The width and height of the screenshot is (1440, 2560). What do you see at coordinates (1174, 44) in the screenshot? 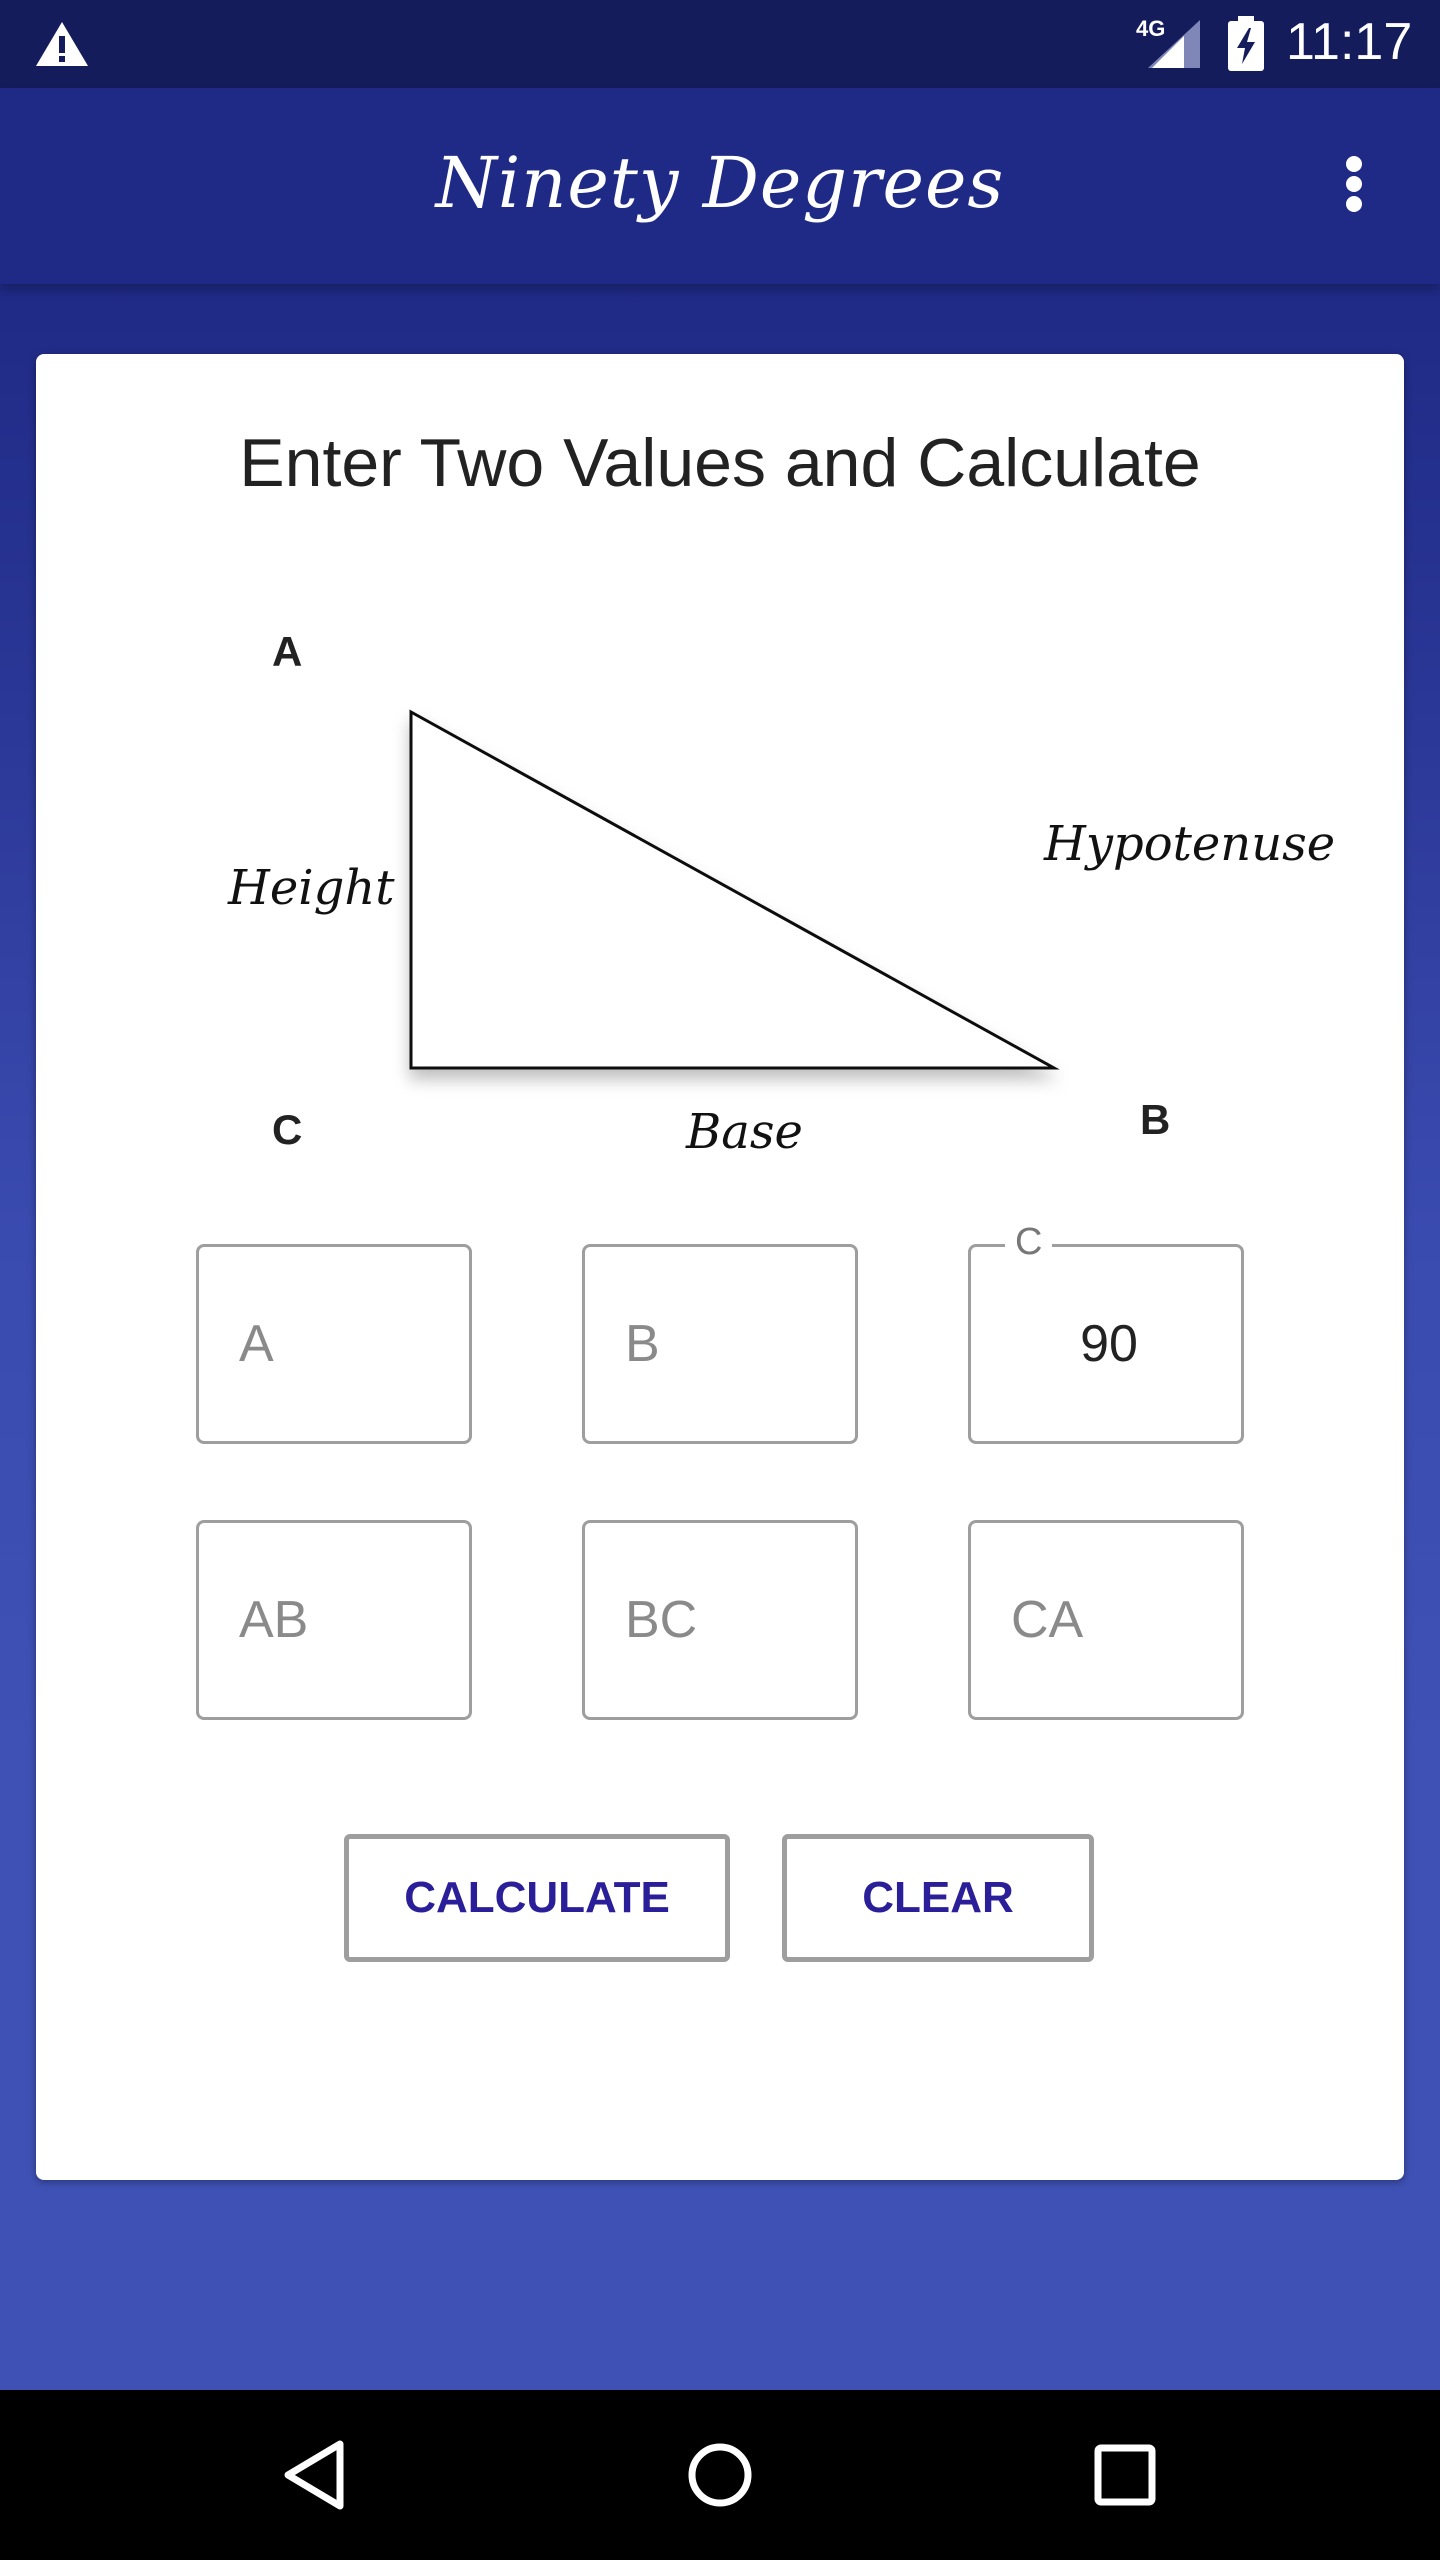
I see `signal-icon` at bounding box center [1174, 44].